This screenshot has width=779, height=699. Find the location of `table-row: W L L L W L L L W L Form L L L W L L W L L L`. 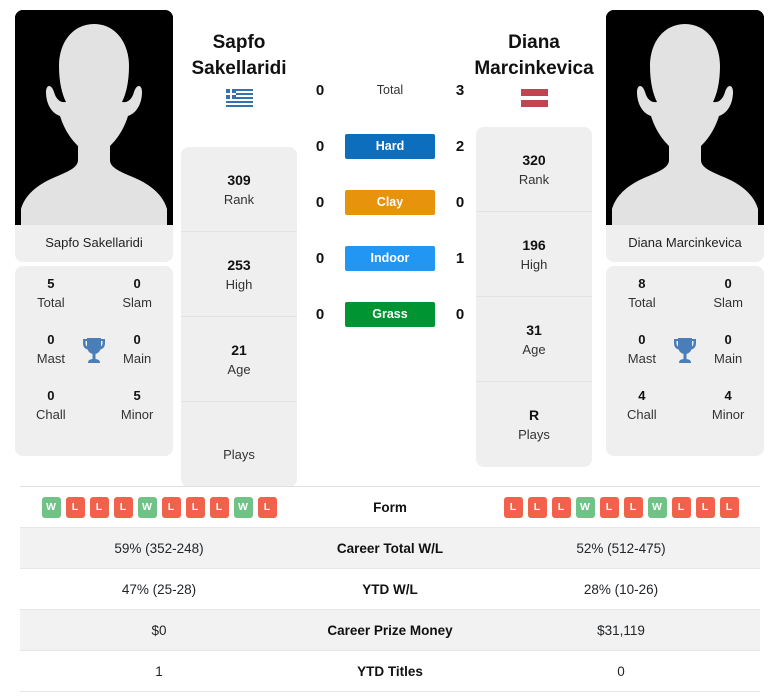

table-row: W L L L W L L L W L Form L L L W L L W L L L is located at coordinates (390, 507).